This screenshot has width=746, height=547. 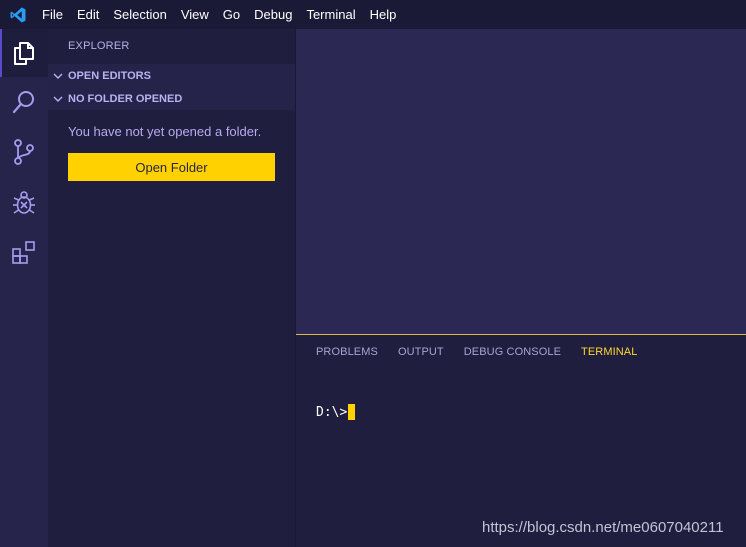 I want to click on activity-bar, so click(x=24, y=288).